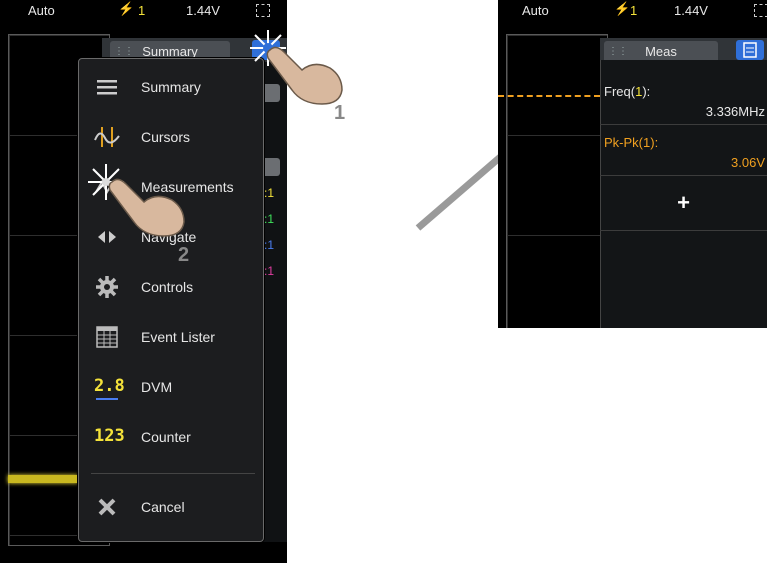 This screenshot has width=767, height=563. I want to click on menu-item-label: Cancel, so click(163, 507).